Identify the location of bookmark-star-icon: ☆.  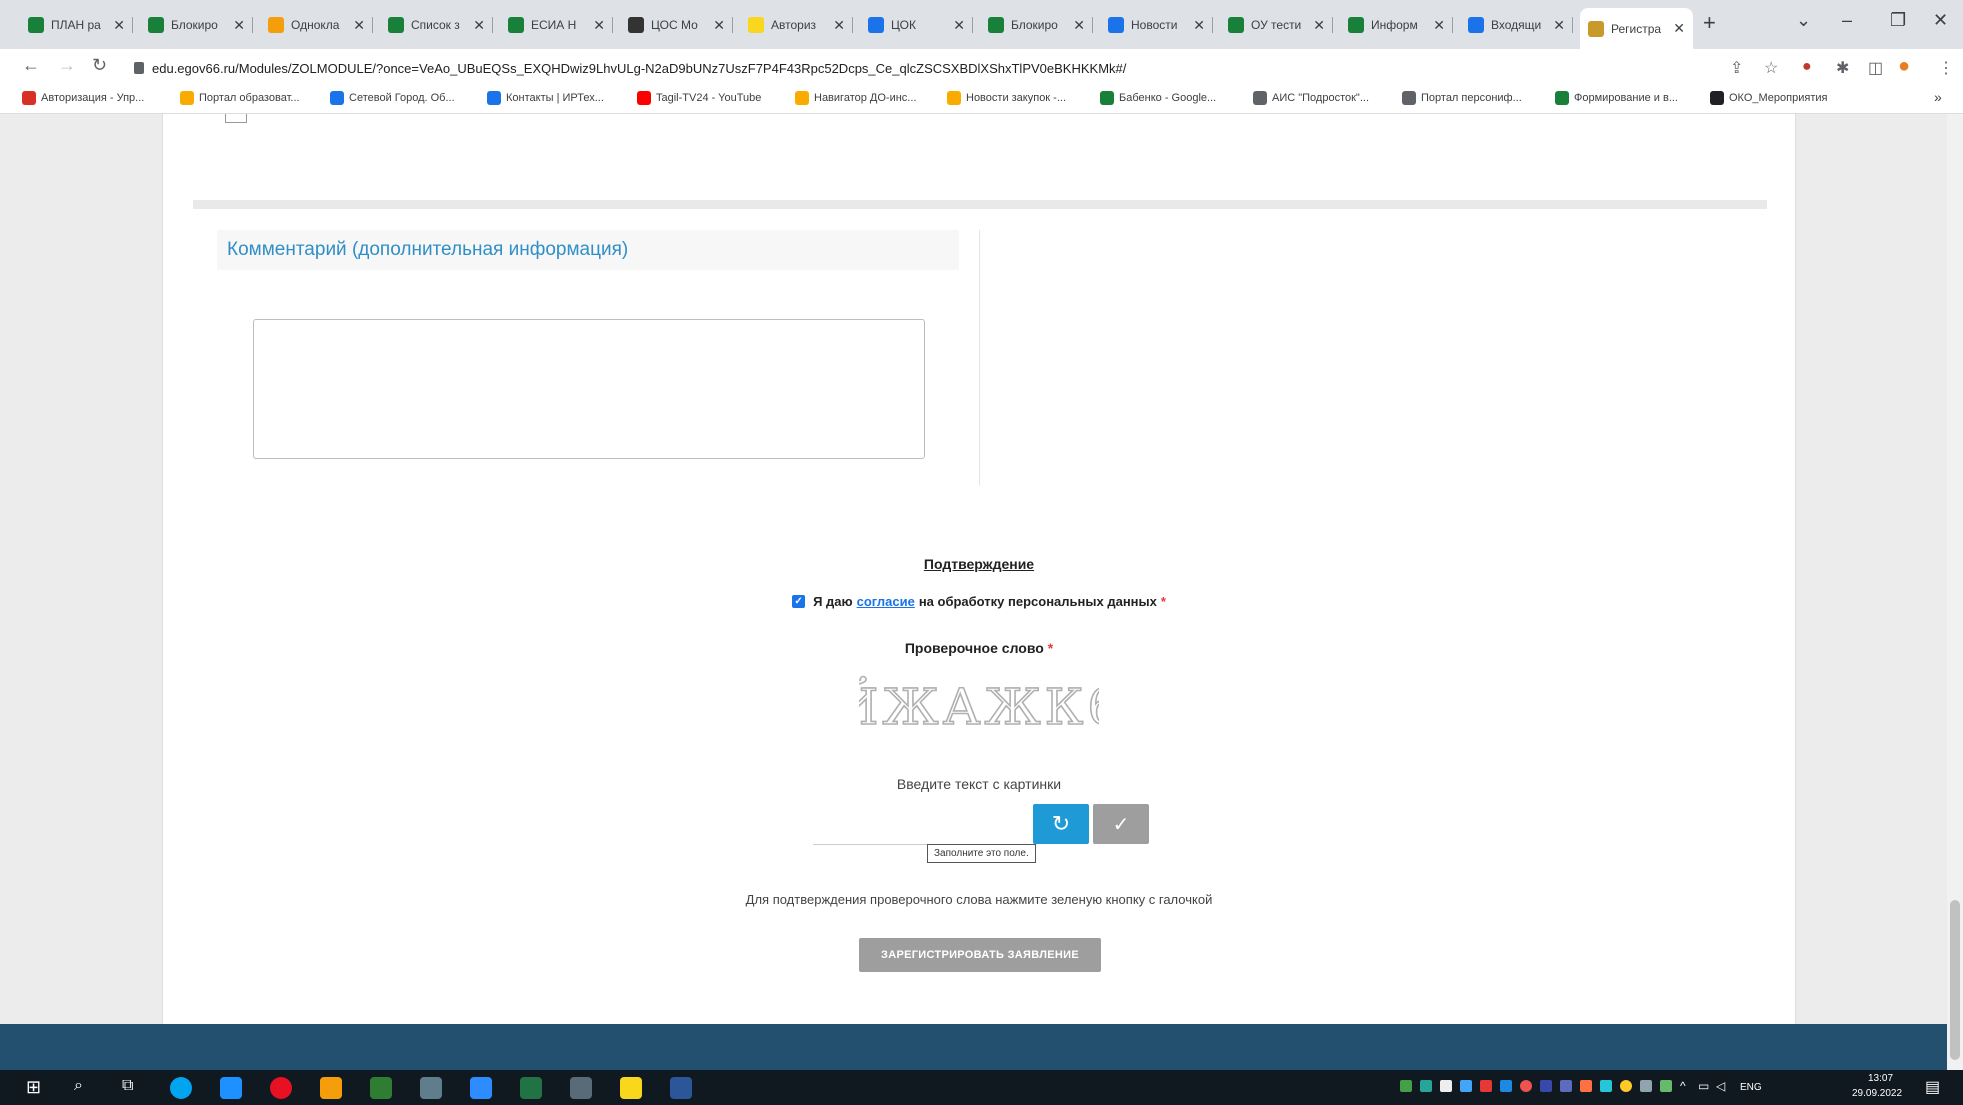
(1771, 68).